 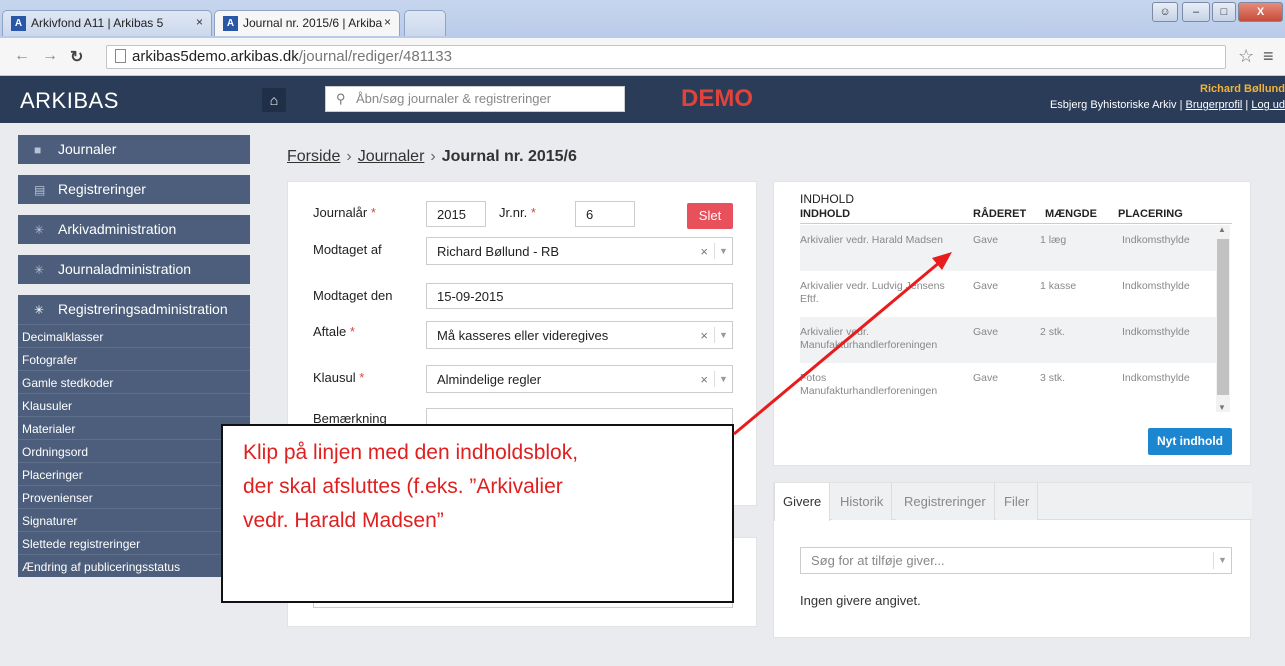 I want to click on browser-tab-title: Arkivfond A11 | Arkibas 5, so click(x=97, y=23).